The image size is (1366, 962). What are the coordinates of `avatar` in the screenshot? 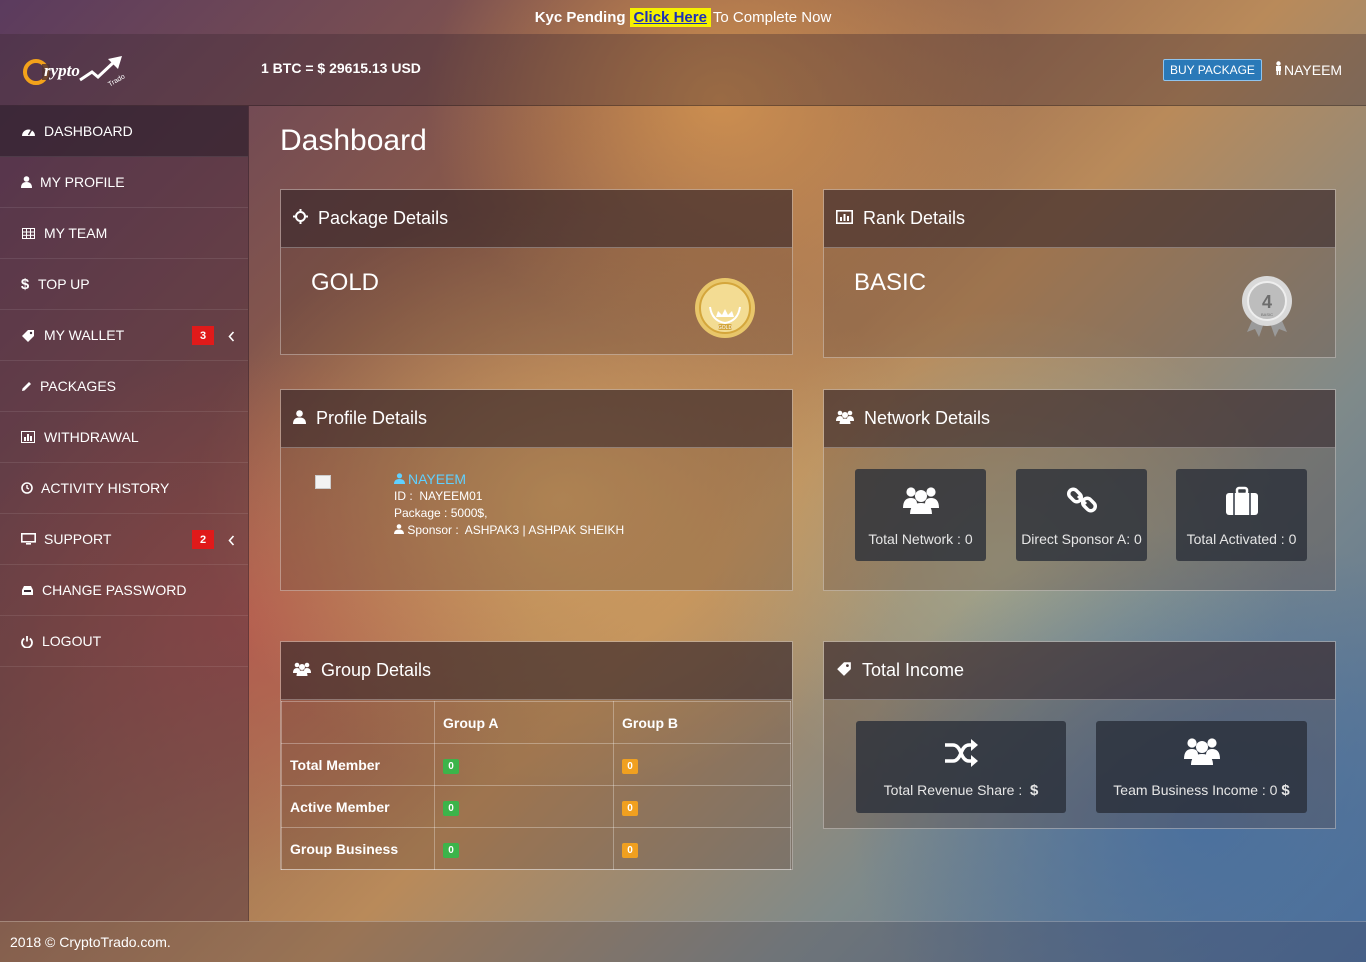 It's located at (323, 482).